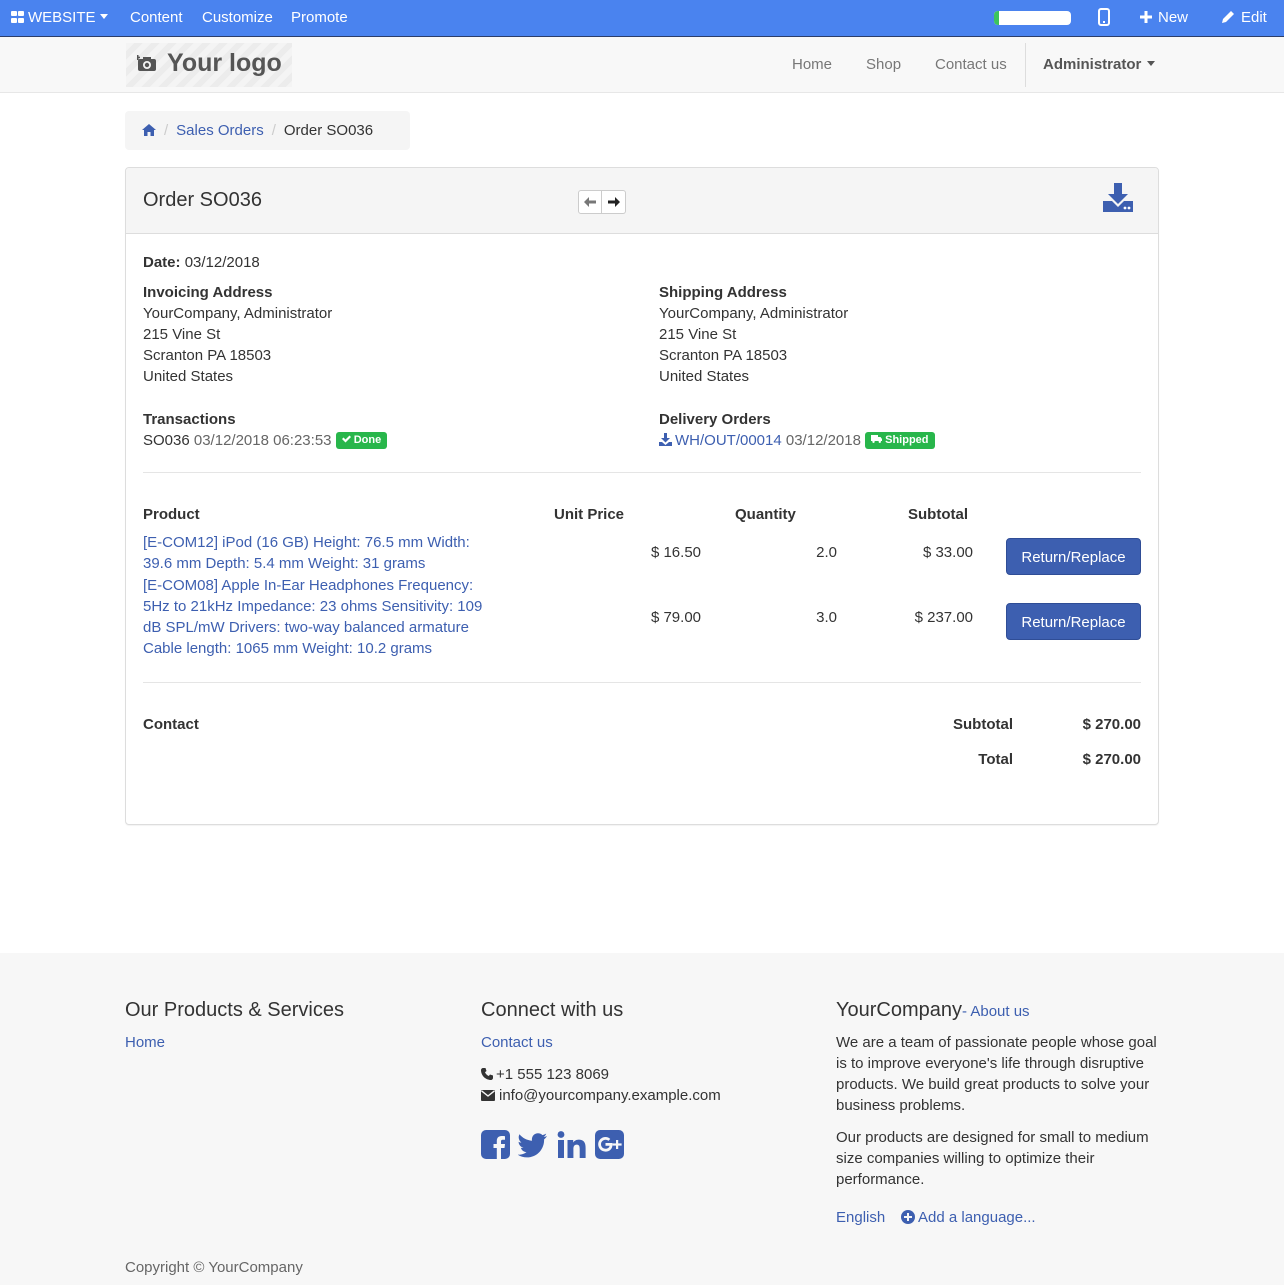 The height and width of the screenshot is (1285, 1284). I want to click on grid-icon, so click(17, 17).